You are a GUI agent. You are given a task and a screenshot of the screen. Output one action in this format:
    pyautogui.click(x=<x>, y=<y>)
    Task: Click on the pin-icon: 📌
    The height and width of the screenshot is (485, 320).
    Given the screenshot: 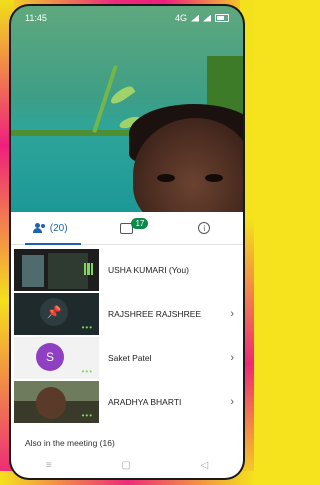 What is the action you would take?
    pyautogui.click(x=54, y=312)
    